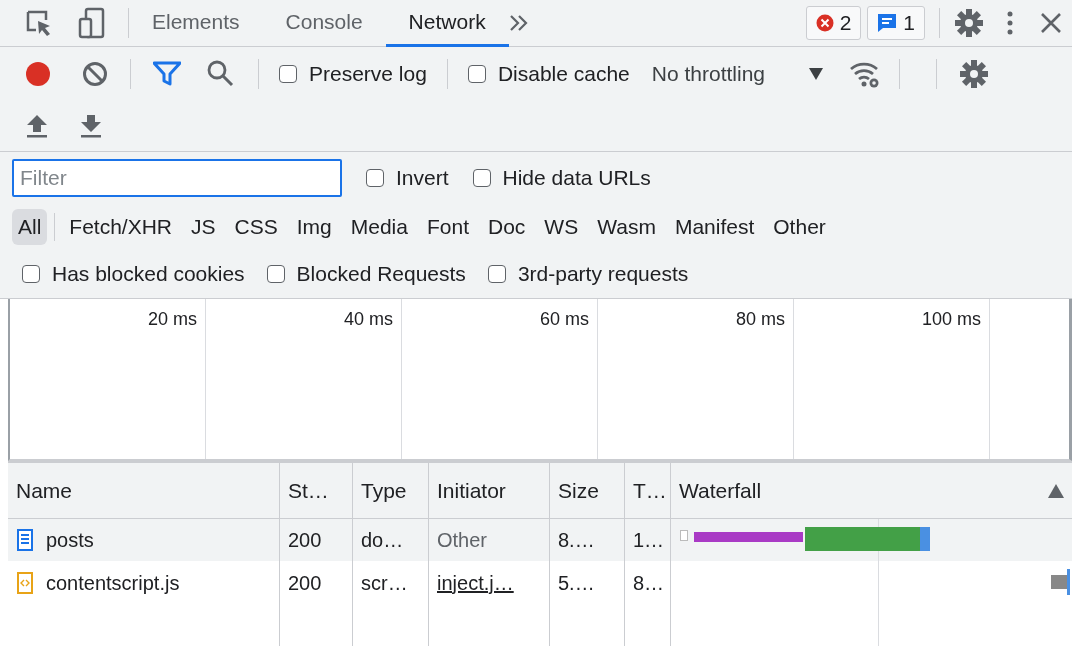 This screenshot has height=646, width=1072. I want to click on script-file-icon, so click(25, 583).